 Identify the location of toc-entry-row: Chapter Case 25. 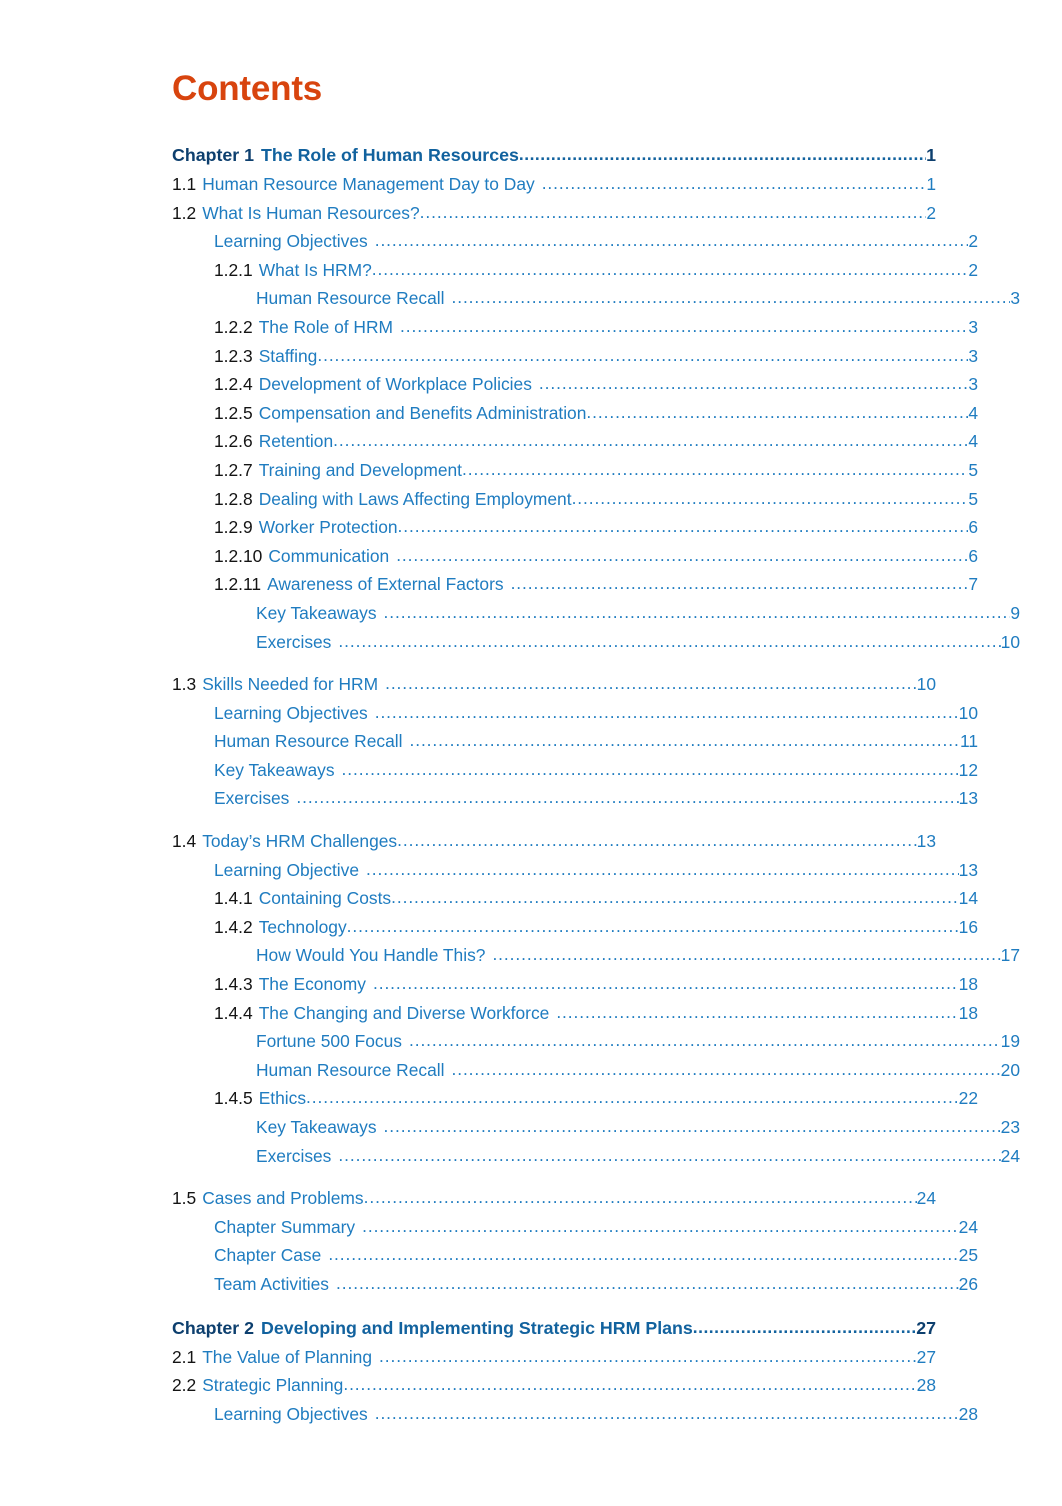
(575, 1255).